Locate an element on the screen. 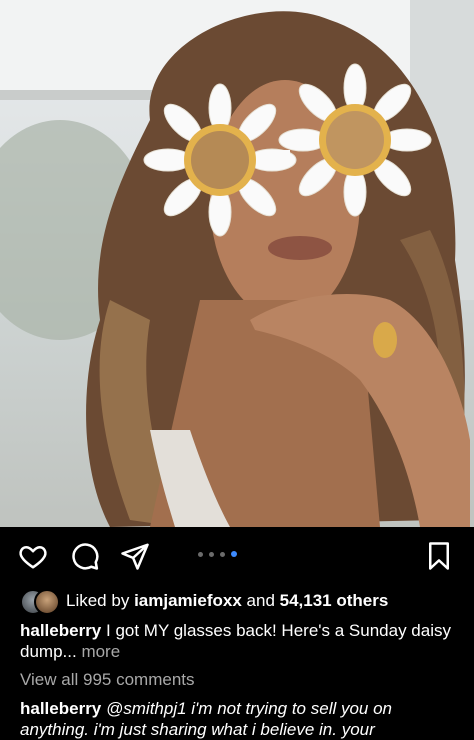 Image resolution: width=474 pixels, height=740 pixels. liker-avatars is located at coordinates (40, 602).